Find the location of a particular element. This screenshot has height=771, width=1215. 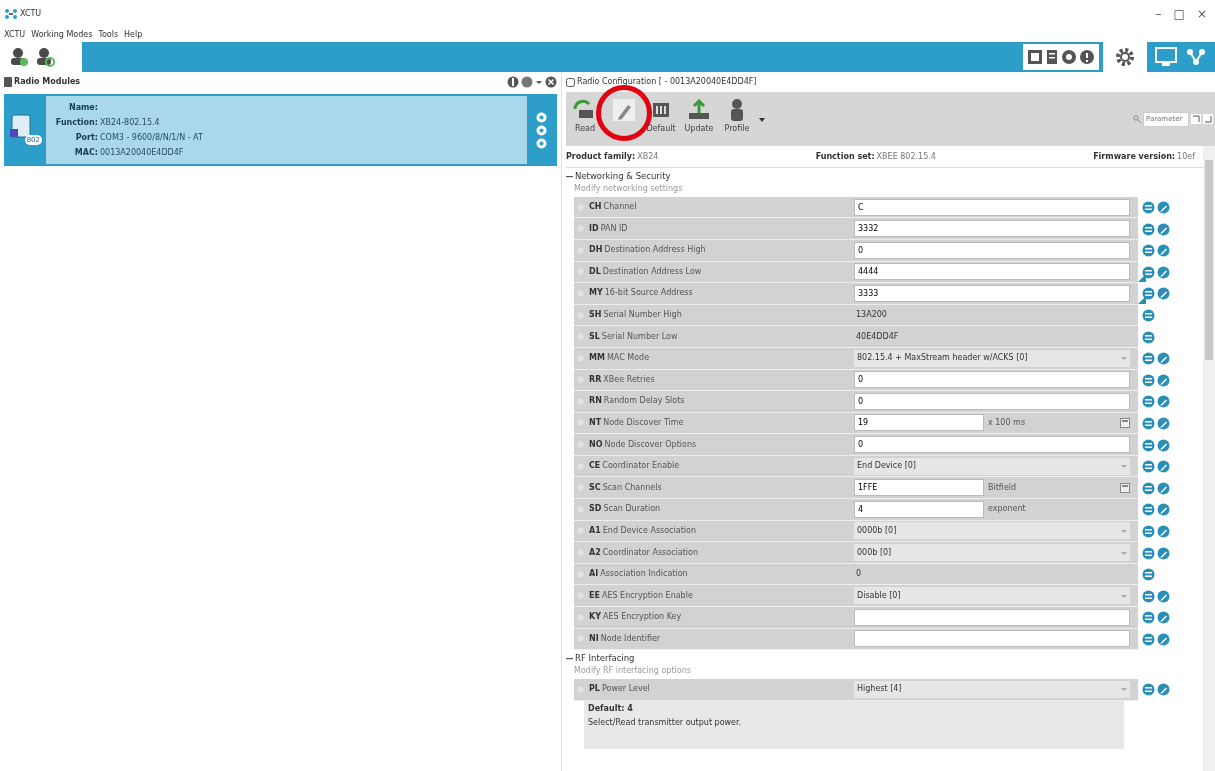

param-row: AI Association Indication is located at coordinates (713, 574).